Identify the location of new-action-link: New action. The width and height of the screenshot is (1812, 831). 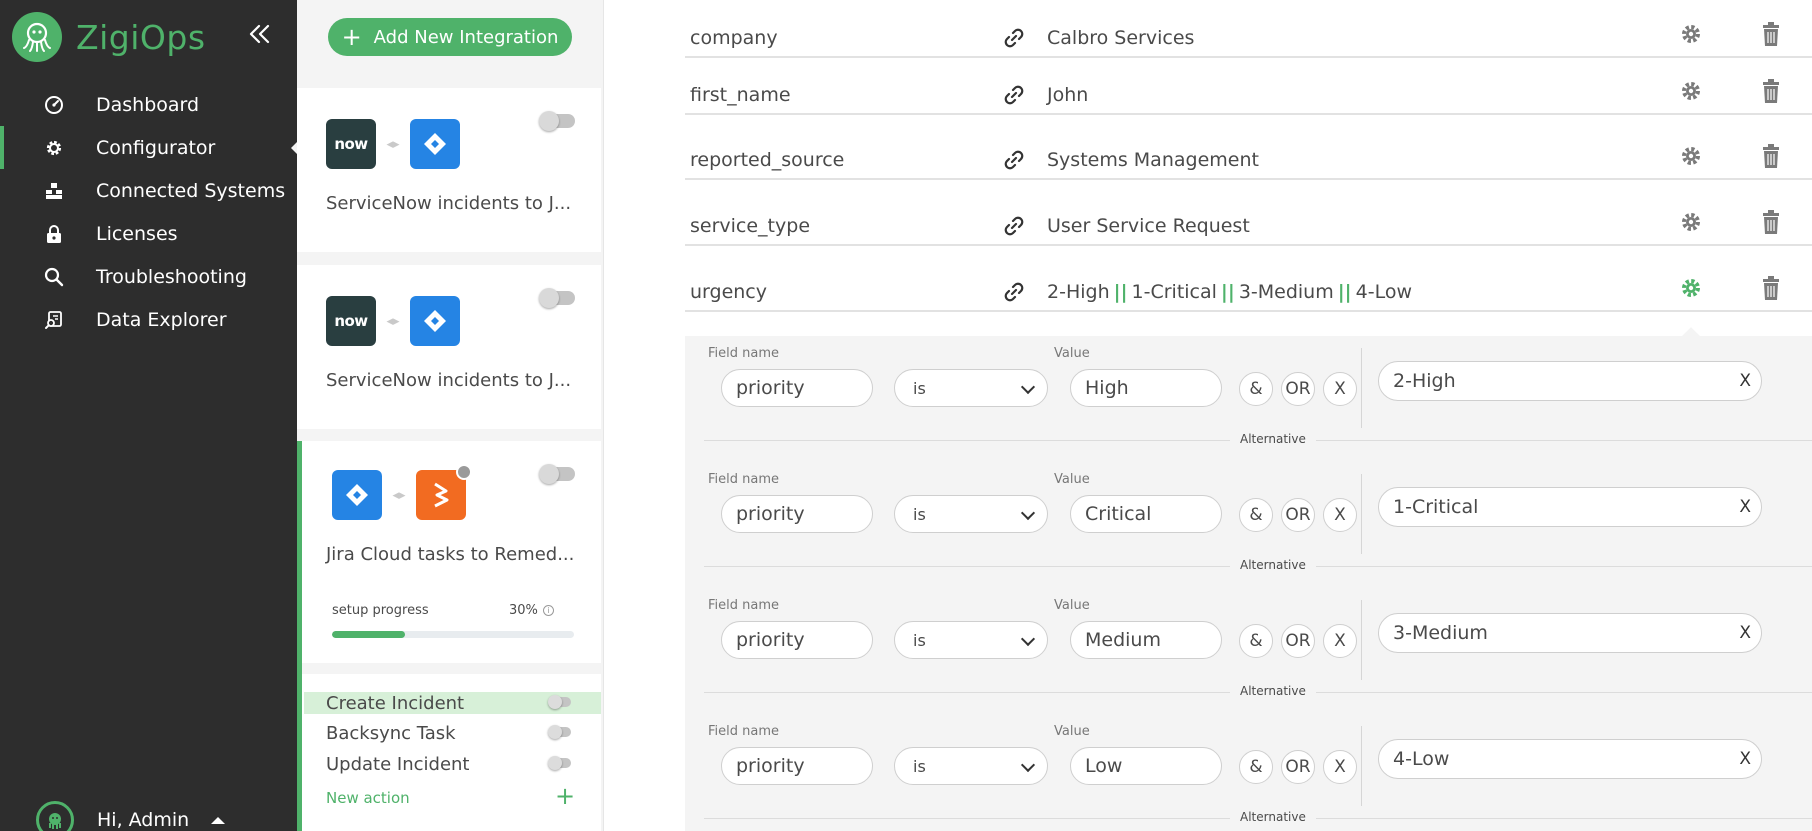
(368, 798).